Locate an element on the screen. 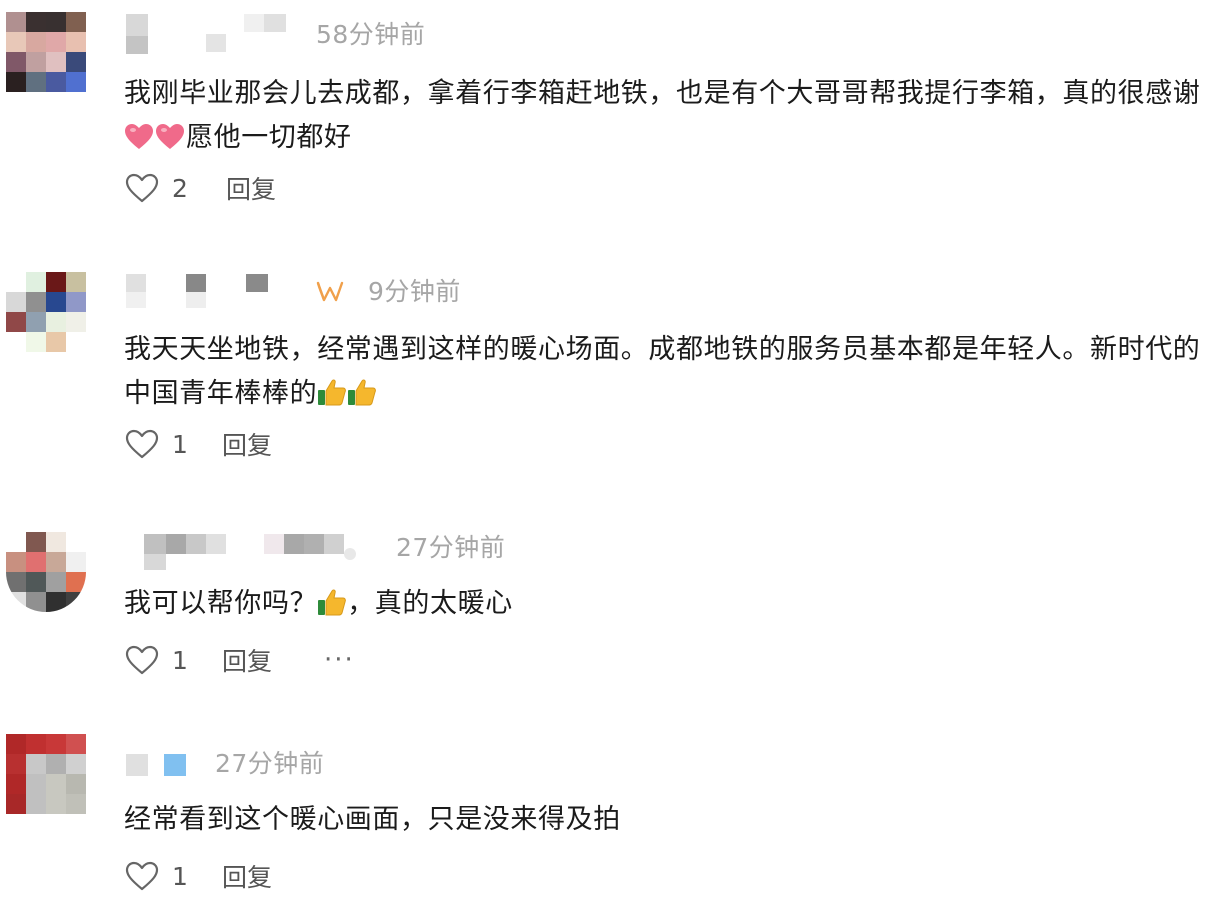  like-count: 2 is located at coordinates (180, 188).